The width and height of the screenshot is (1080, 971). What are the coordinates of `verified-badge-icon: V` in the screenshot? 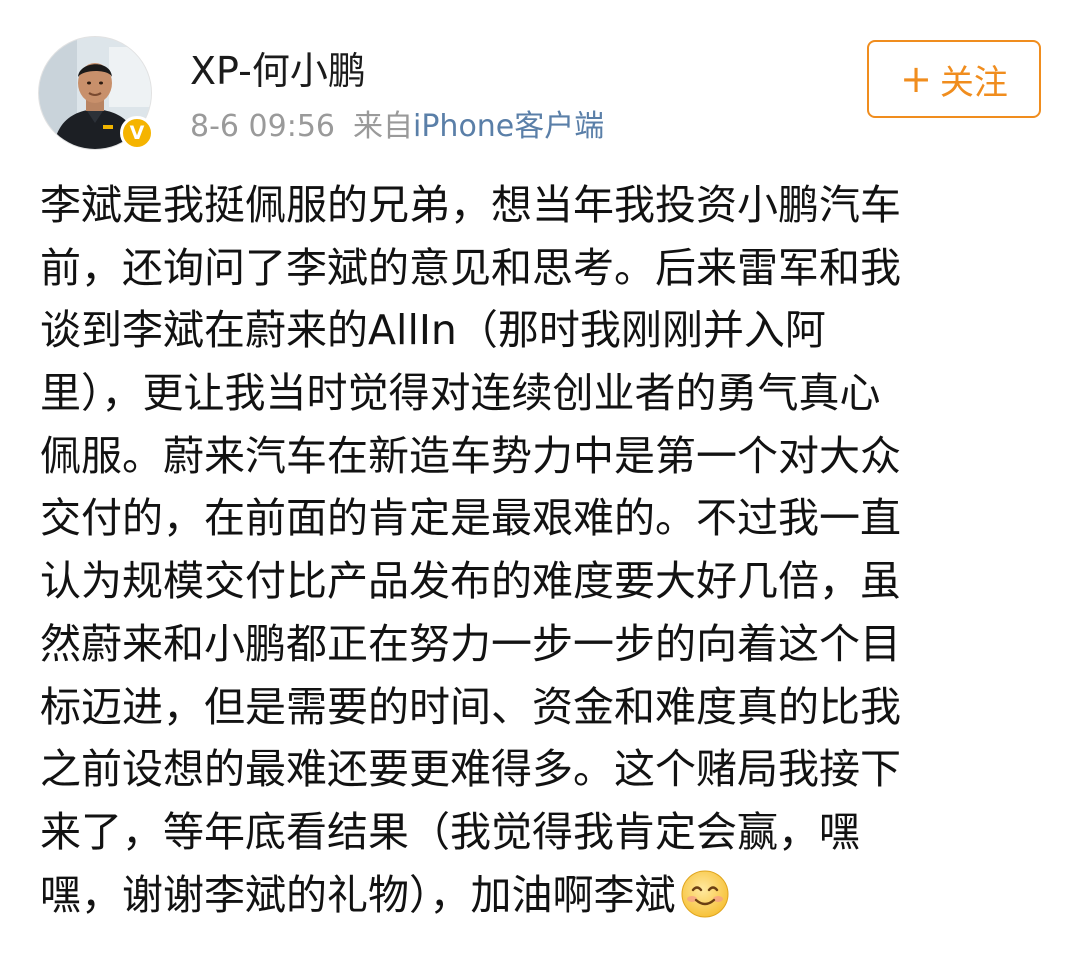 It's located at (137, 133).